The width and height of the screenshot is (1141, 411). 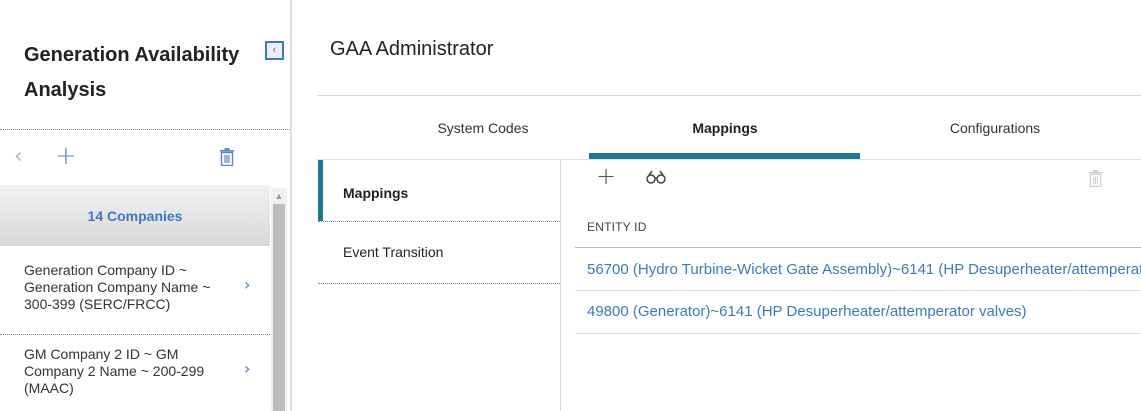 What do you see at coordinates (274, 50) in the screenshot?
I see `collapse-left-icon: ‹` at bounding box center [274, 50].